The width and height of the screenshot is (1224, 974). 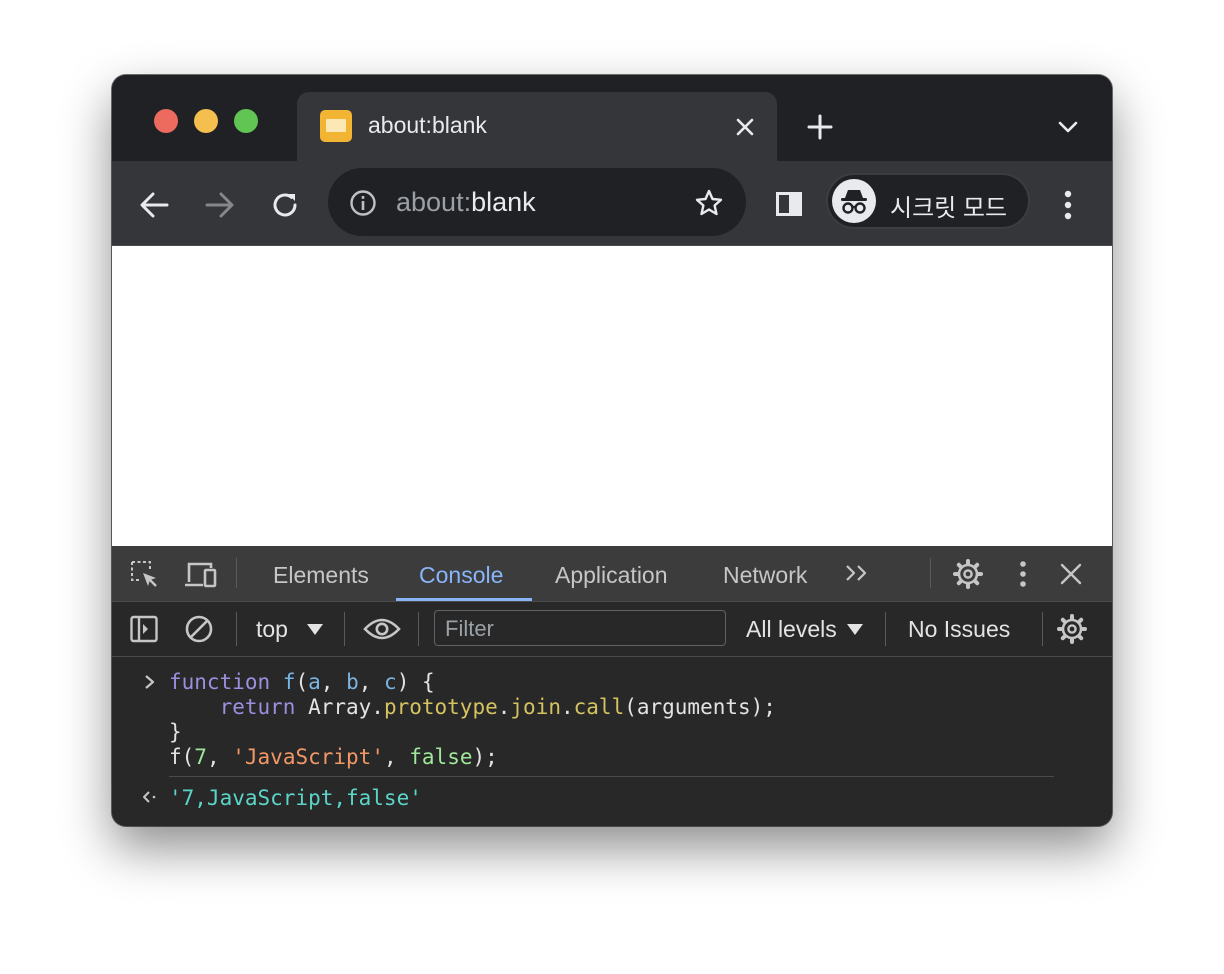 I want to click on incognito-icon, so click(x=854, y=201).